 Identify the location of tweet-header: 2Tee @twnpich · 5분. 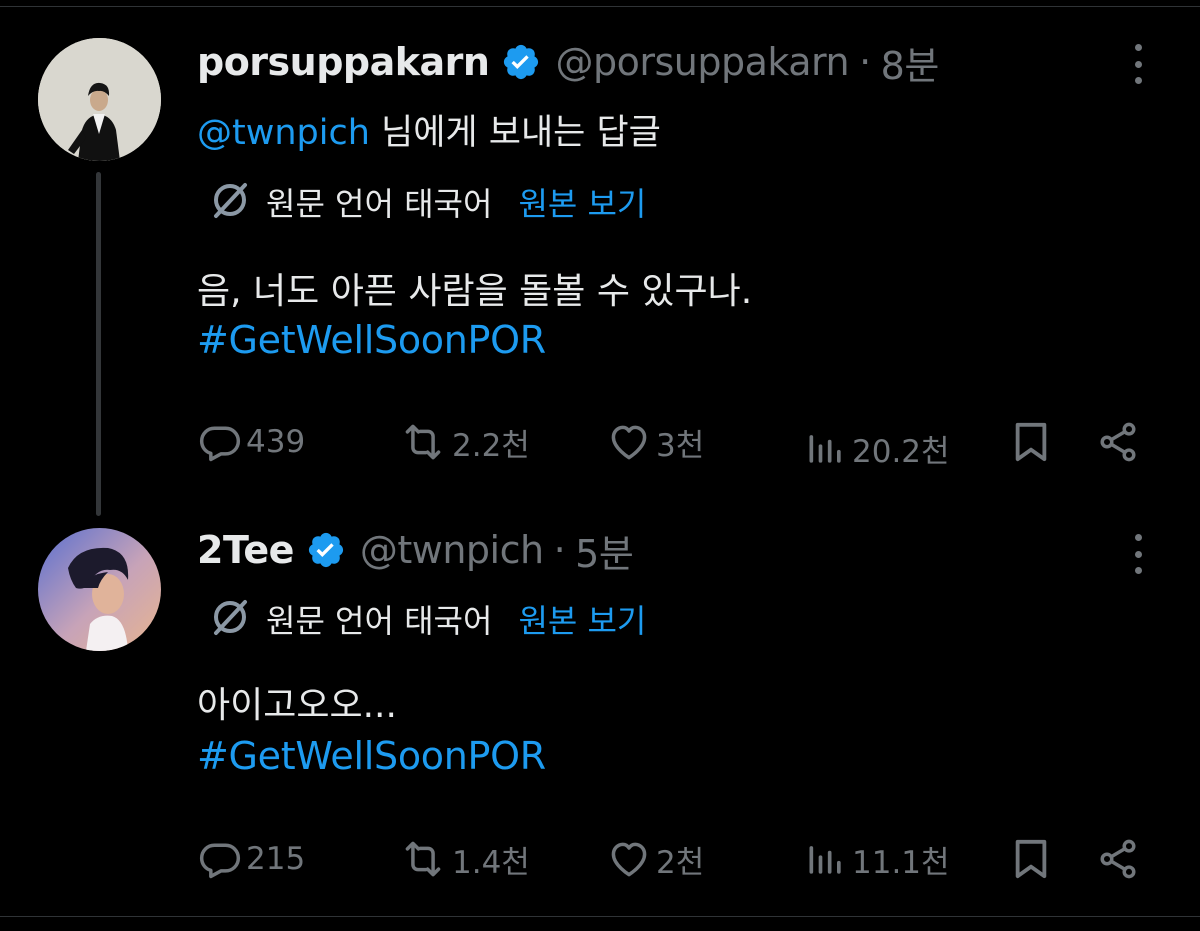
(415, 550).